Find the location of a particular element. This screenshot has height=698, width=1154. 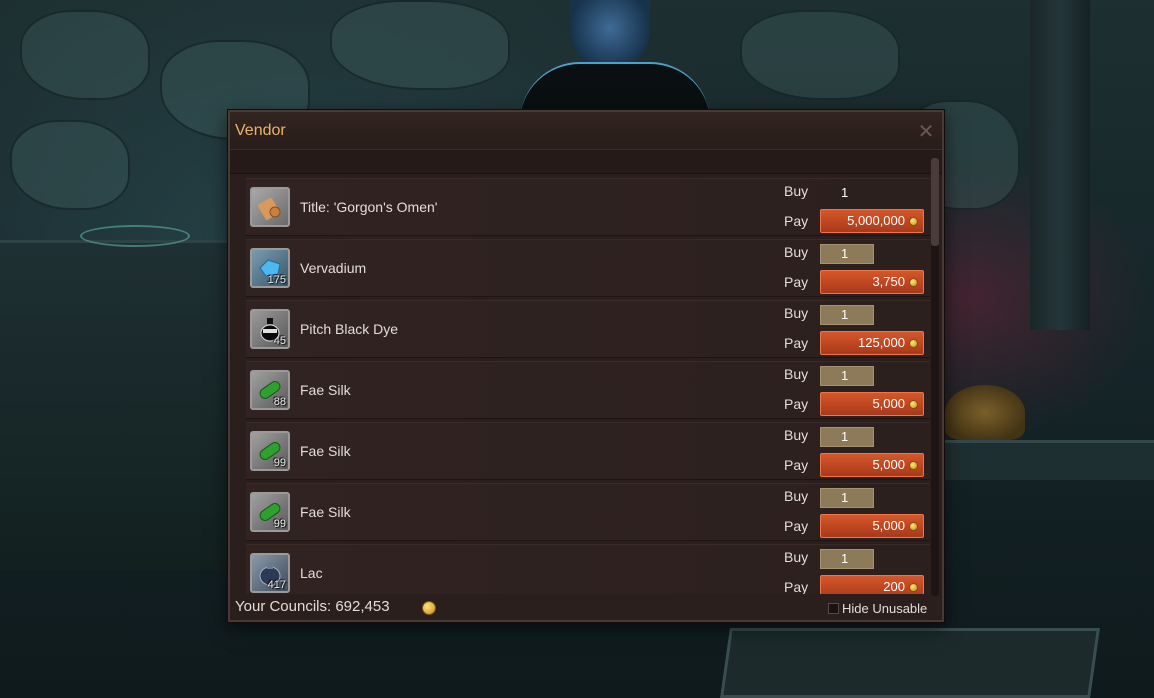

item-count: 175 is located at coordinates (276, 280).